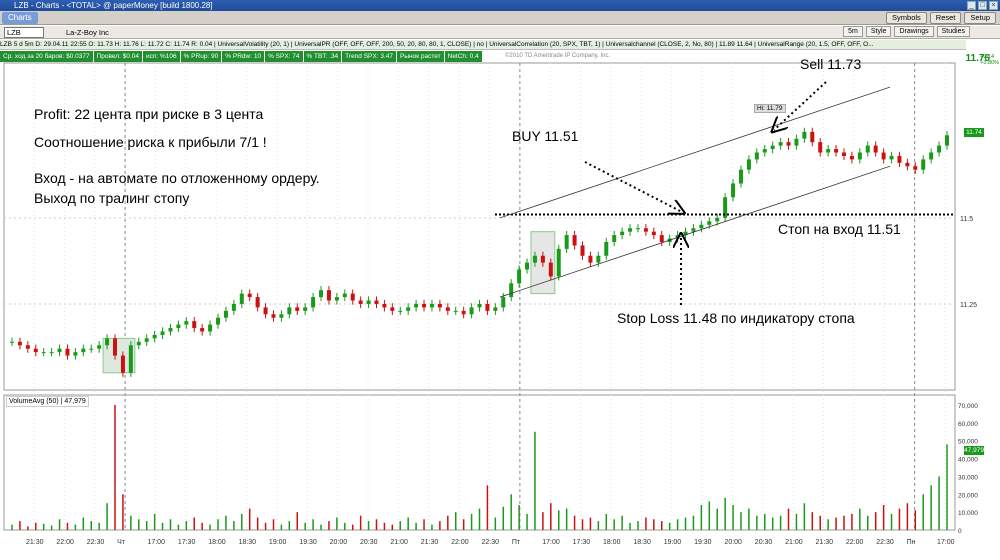 The image size is (1000, 560). Describe the element at coordinates (582, 542) in the screenshot. I see `time-tick-label: 17:30` at that location.